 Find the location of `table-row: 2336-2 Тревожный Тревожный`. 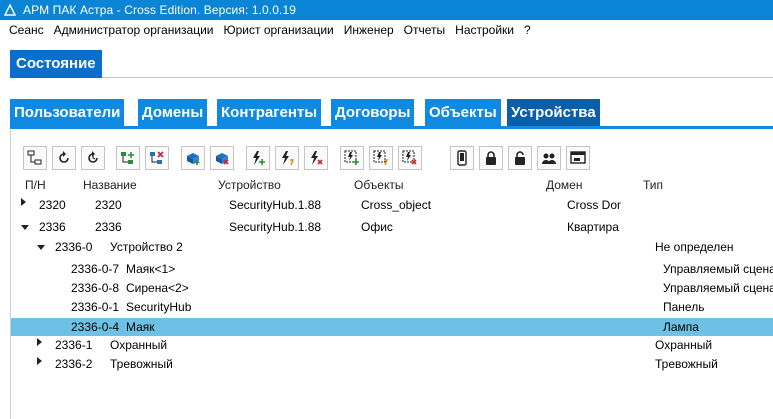

table-row: 2336-2 Тревожный Тревожный is located at coordinates (392, 364).